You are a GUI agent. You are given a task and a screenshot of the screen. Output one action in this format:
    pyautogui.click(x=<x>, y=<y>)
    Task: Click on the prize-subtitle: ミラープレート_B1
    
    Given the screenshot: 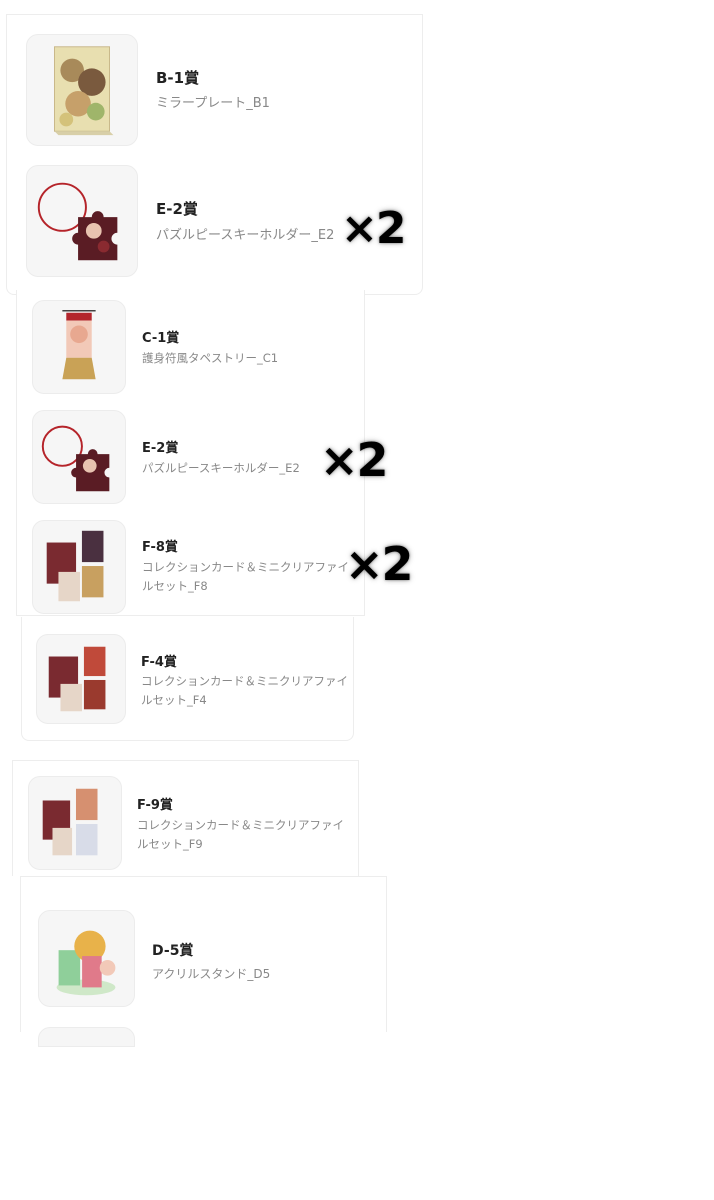 What is the action you would take?
    pyautogui.click(x=213, y=103)
    